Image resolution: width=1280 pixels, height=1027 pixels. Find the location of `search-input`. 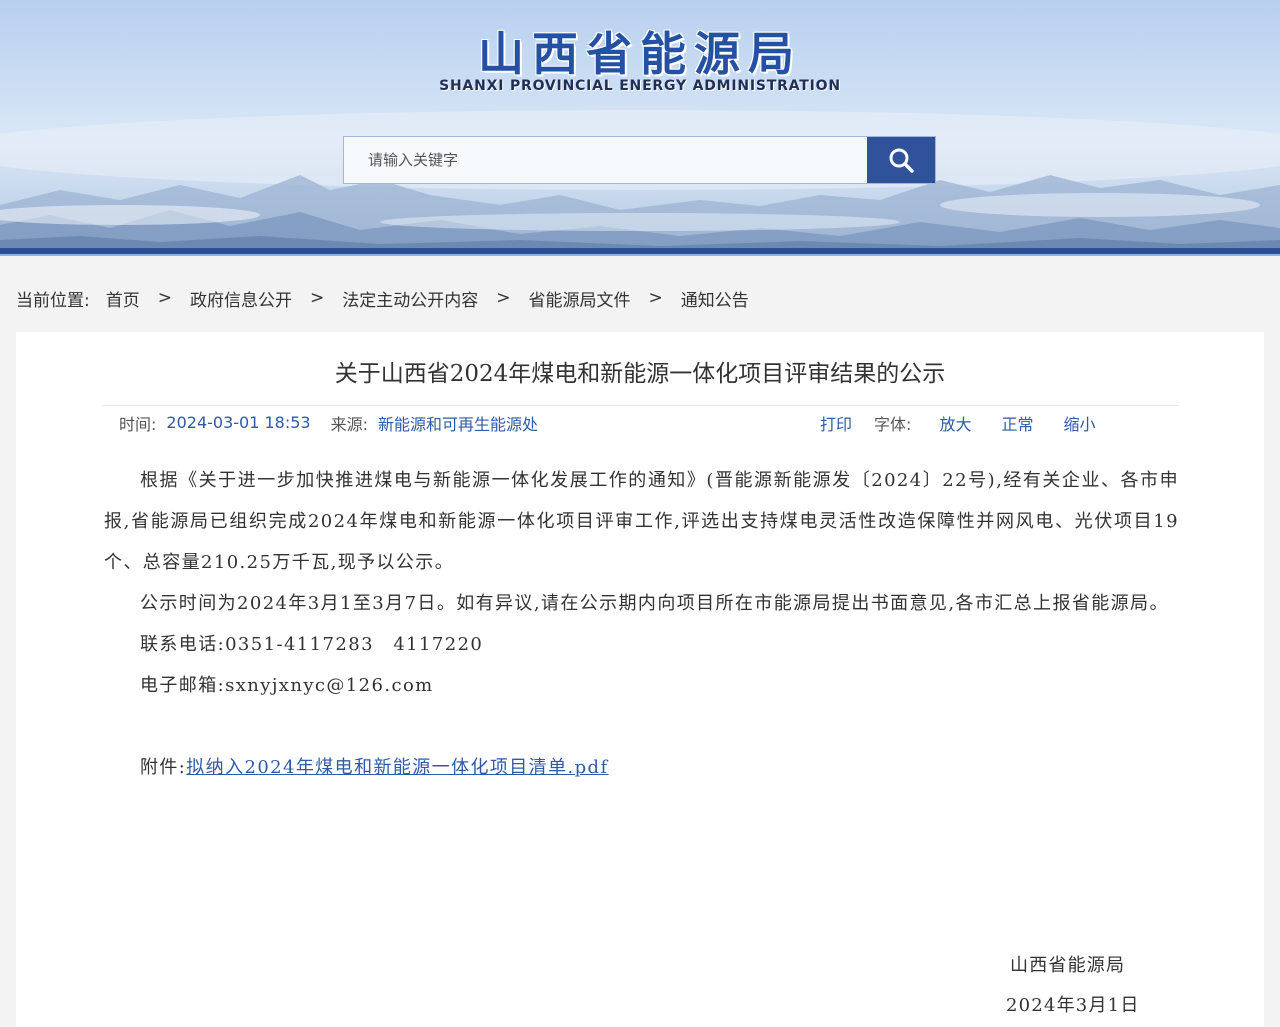

search-input is located at coordinates (605, 160).